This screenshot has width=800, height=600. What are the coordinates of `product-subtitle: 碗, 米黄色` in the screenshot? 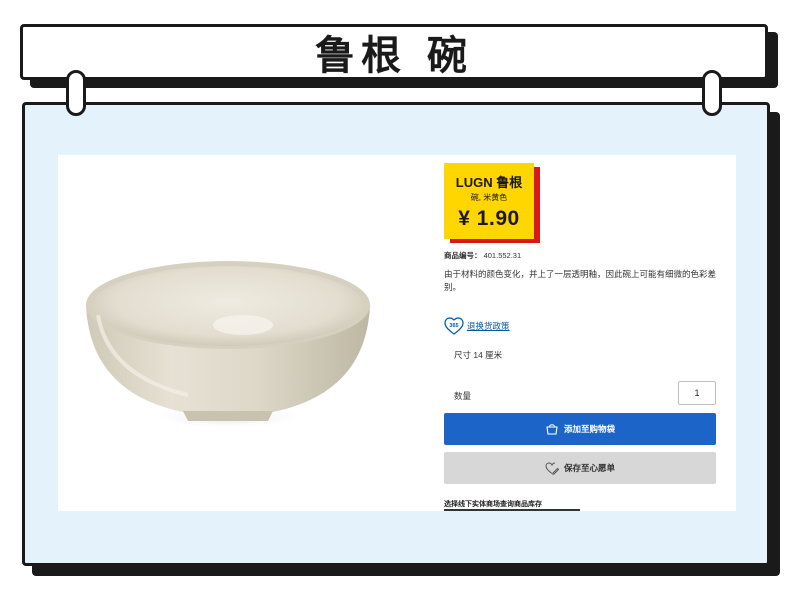 It's located at (489, 197).